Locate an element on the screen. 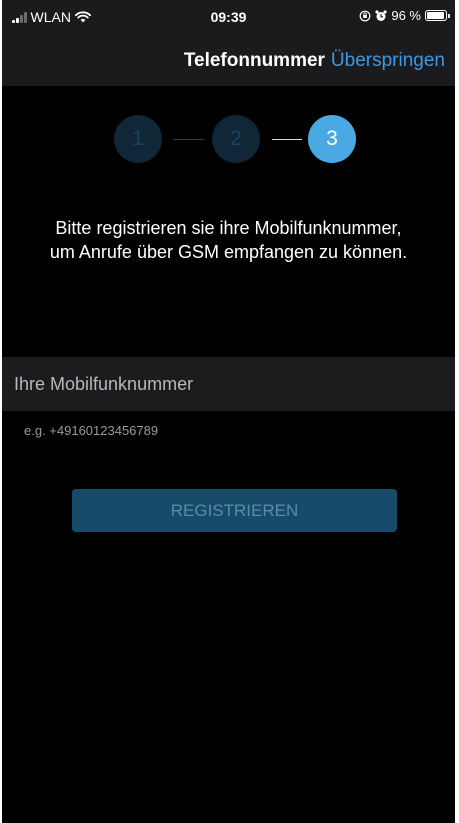 Image resolution: width=459 pixels, height=823 pixels. phone-number-input is located at coordinates (228, 384).